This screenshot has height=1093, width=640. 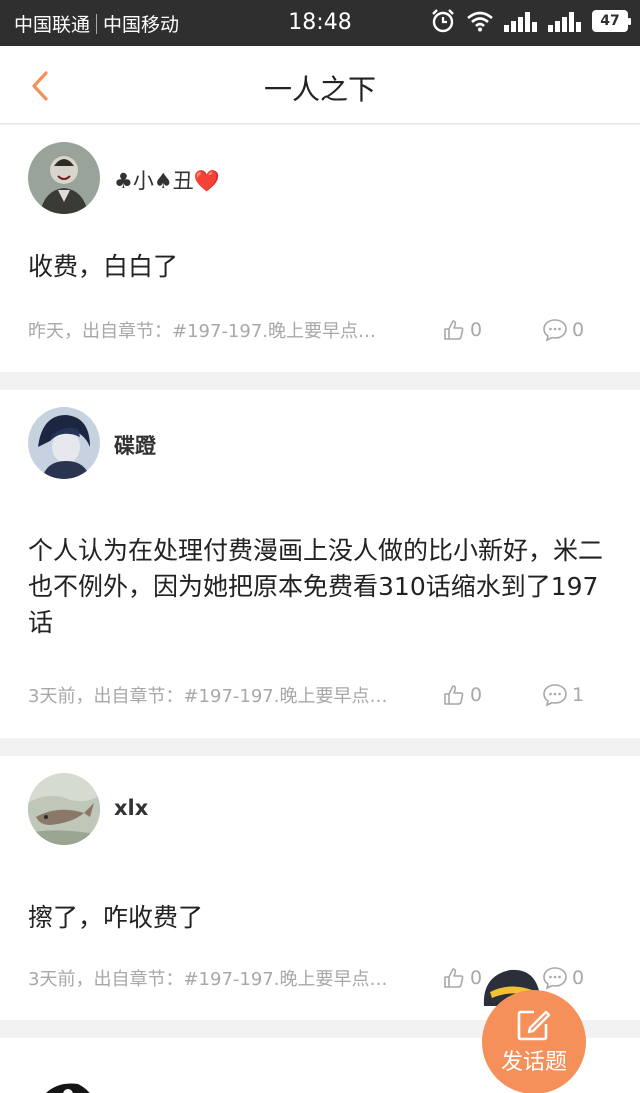 What do you see at coordinates (135, 445) in the screenshot?
I see `username: 碟蹬` at bounding box center [135, 445].